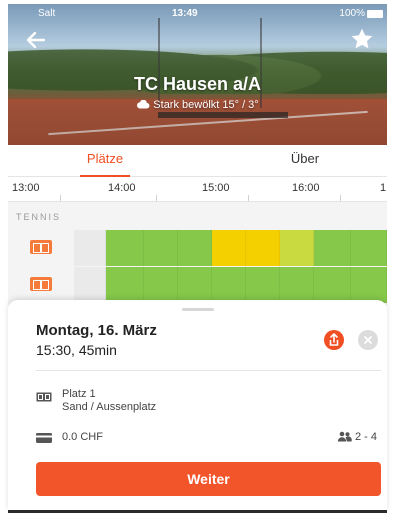 This screenshot has height=515, width=395. Describe the element at coordinates (44, 438) in the screenshot. I see `credit-card-icon` at that location.